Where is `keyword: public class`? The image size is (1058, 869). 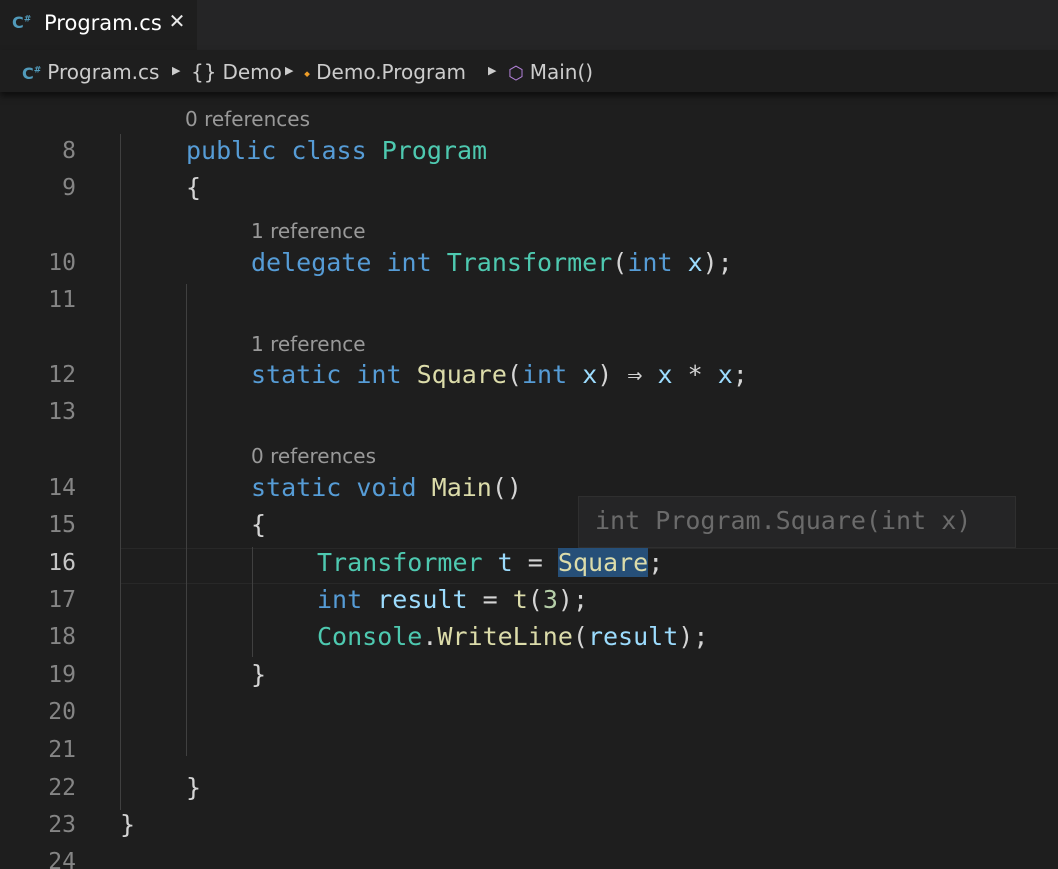 keyword: public class is located at coordinates (276, 150).